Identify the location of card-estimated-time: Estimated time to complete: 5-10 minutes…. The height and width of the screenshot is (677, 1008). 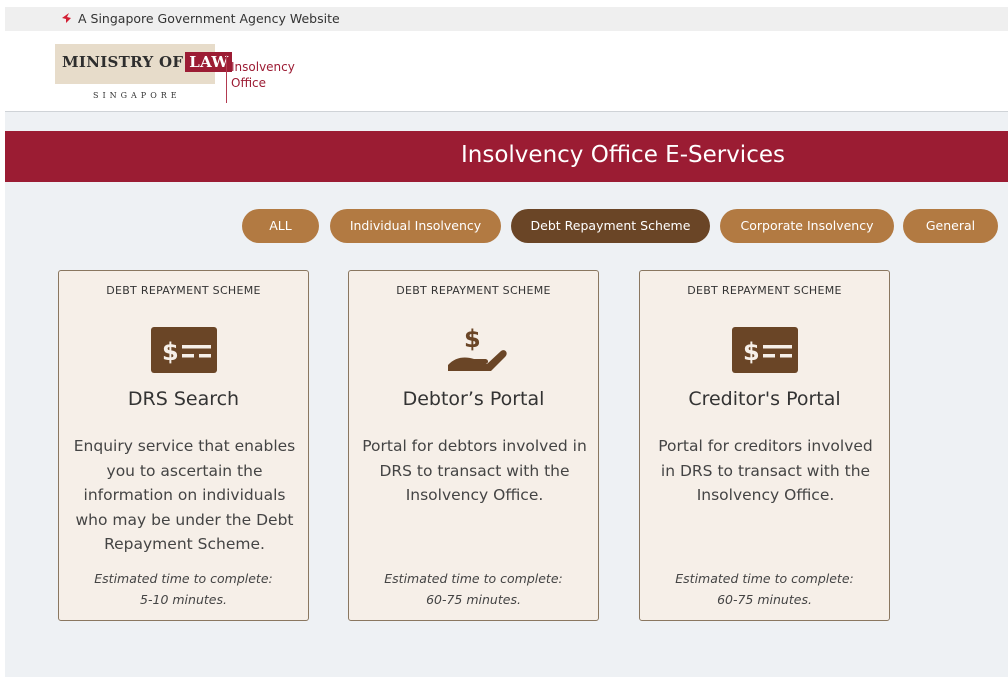
(183, 589).